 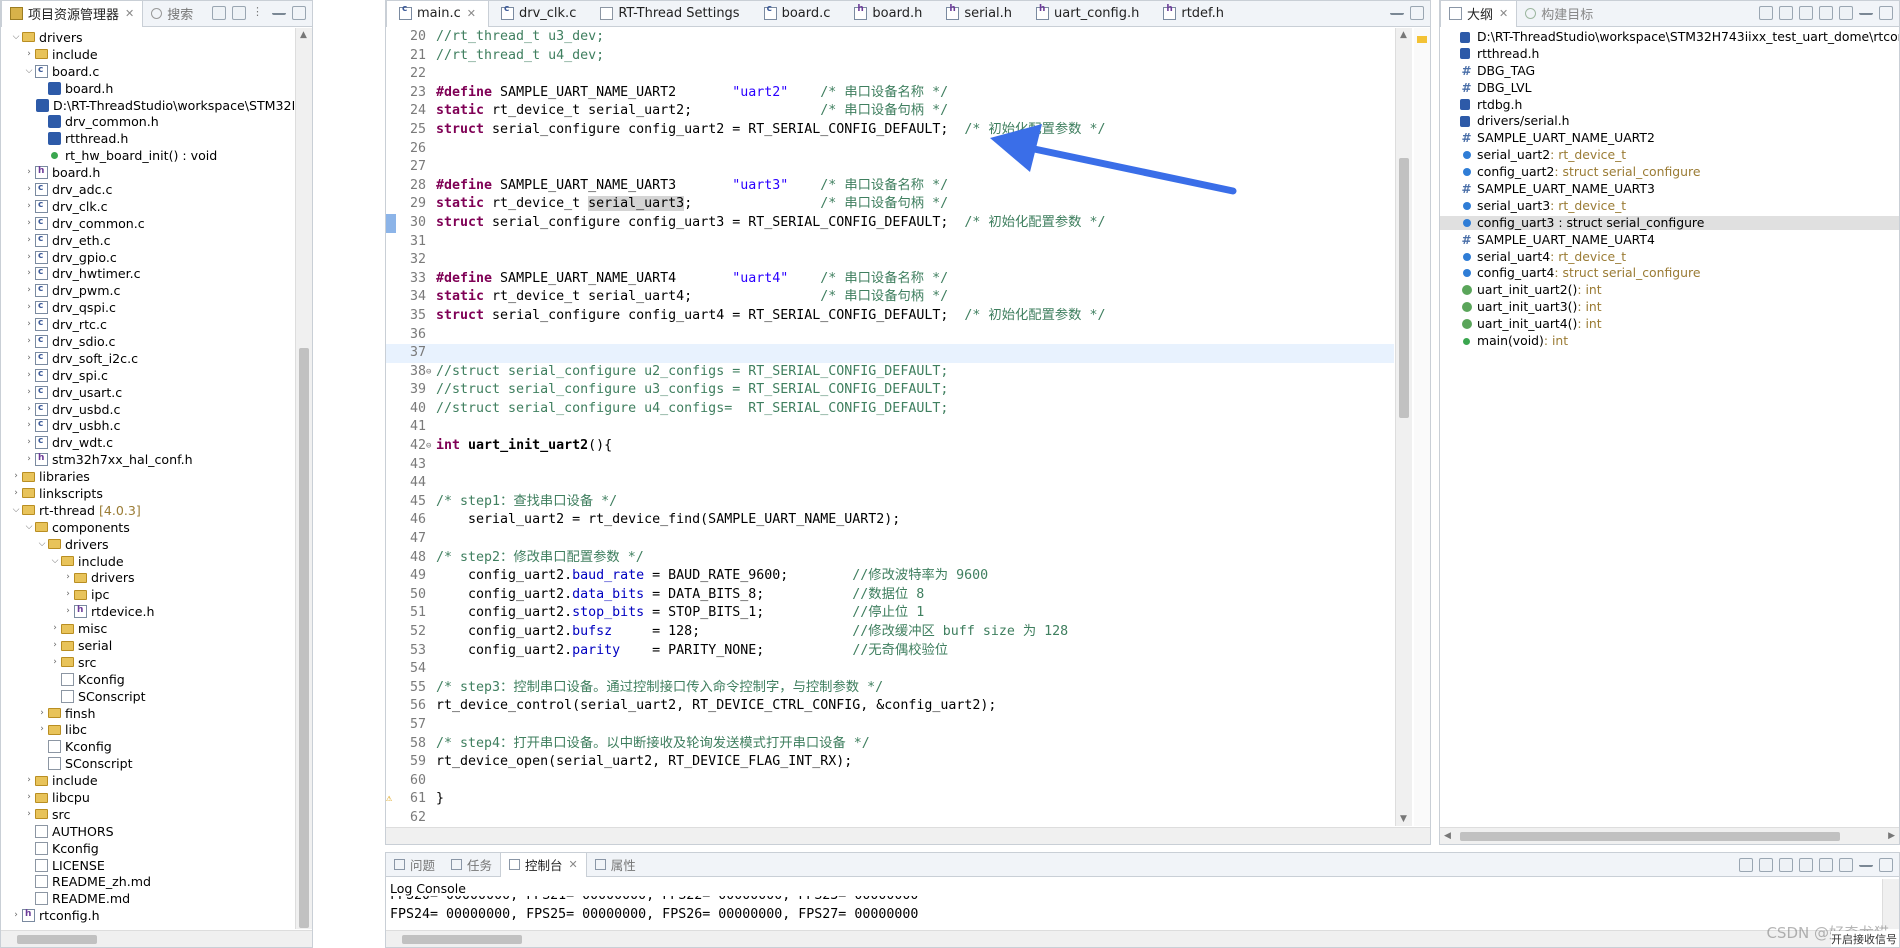 What do you see at coordinates (239, 13) in the screenshot?
I see `link-editor-icon` at bounding box center [239, 13].